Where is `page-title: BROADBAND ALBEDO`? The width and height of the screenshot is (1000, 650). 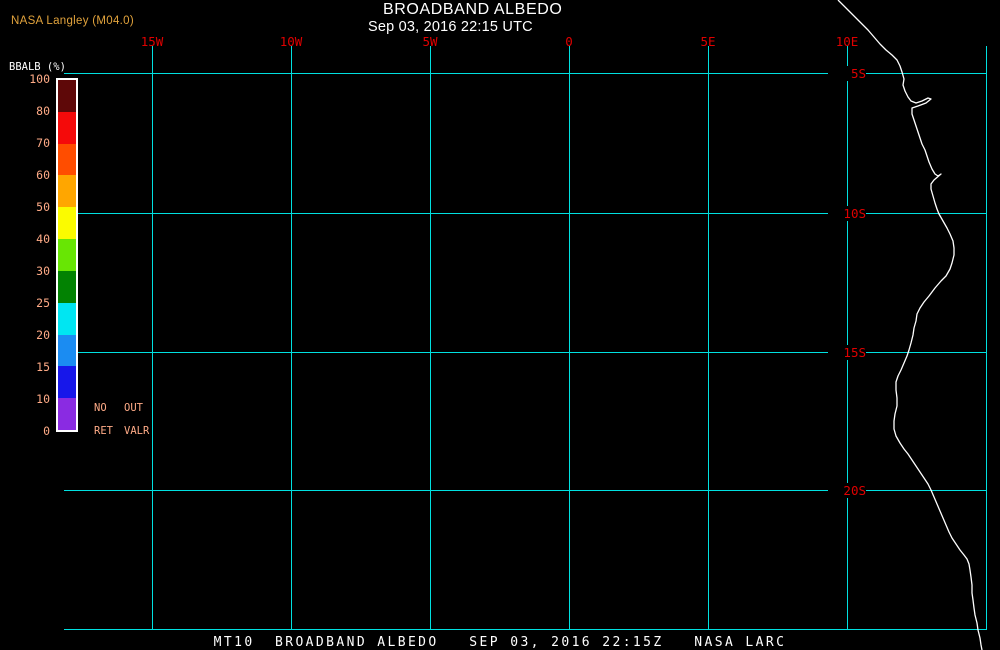 page-title: BROADBAND ALBEDO is located at coordinates (473, 9).